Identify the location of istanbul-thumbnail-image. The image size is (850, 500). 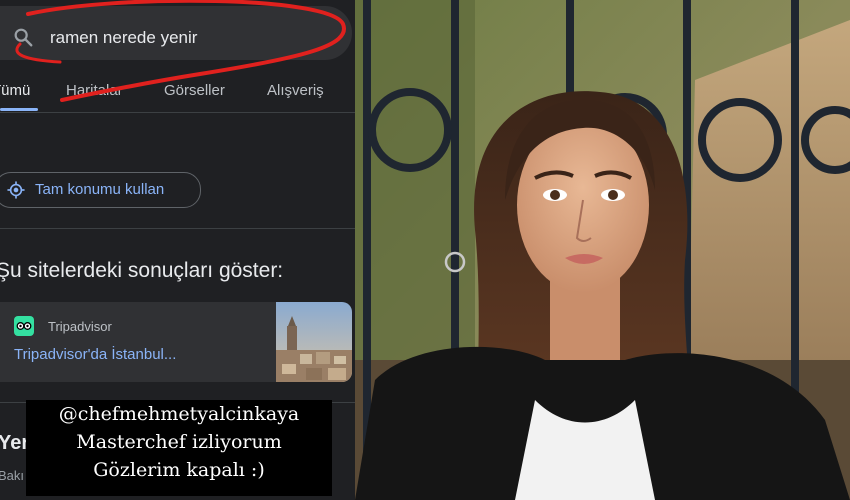
(314, 342).